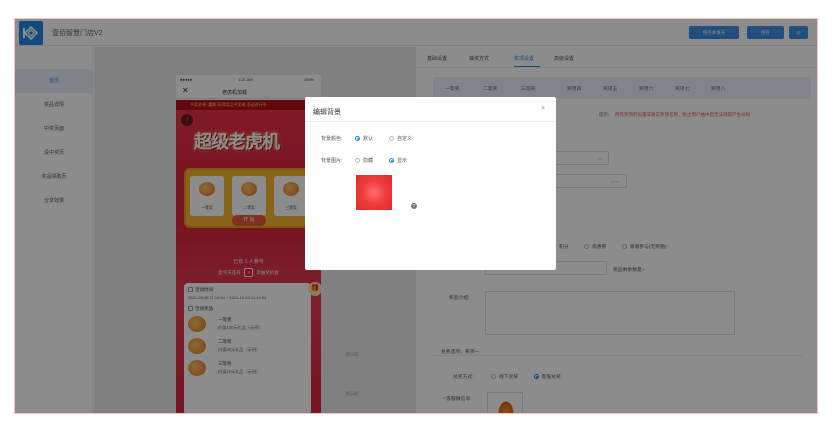 Image resolution: width=834 pixels, height=423 pixels. Describe the element at coordinates (430, 121) in the screenshot. I see `dialog-divider` at that location.